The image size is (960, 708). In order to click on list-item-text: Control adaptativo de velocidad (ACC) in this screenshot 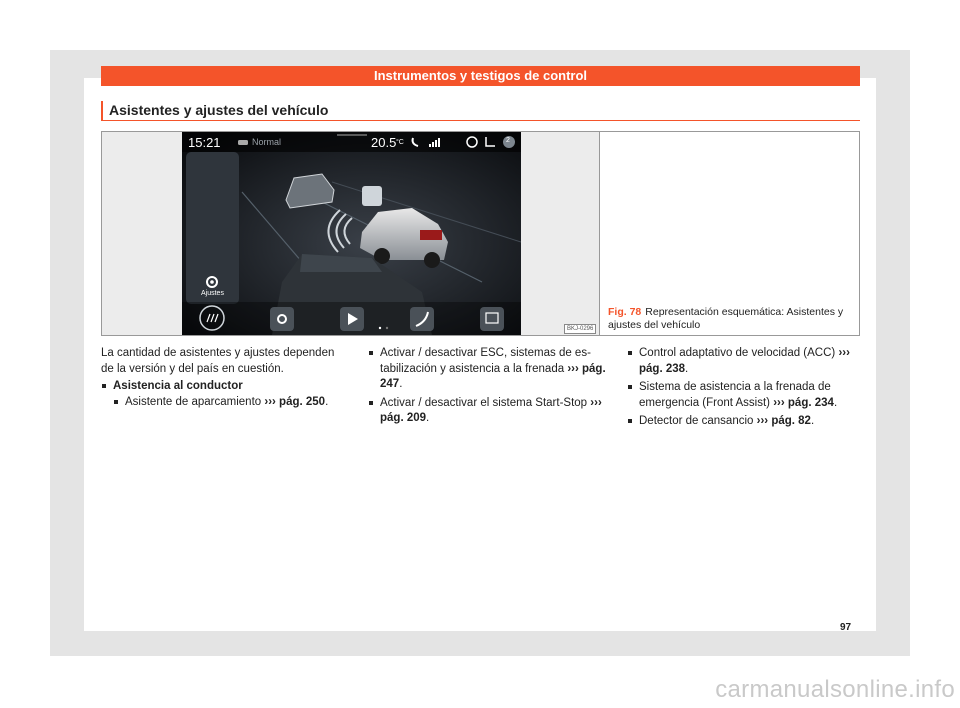, I will do `click(737, 353)`.